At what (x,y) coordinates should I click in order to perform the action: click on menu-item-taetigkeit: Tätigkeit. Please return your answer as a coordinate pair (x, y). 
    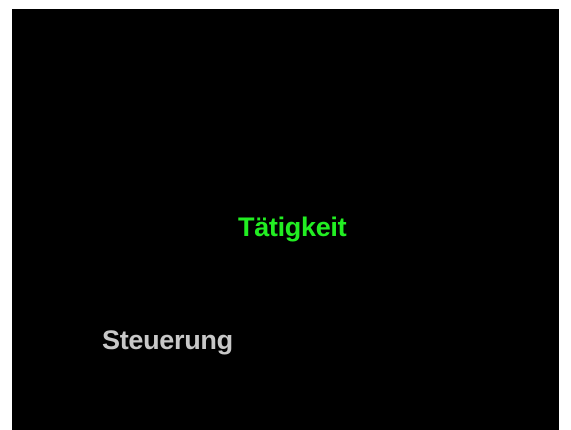
    Looking at the image, I should click on (292, 227).